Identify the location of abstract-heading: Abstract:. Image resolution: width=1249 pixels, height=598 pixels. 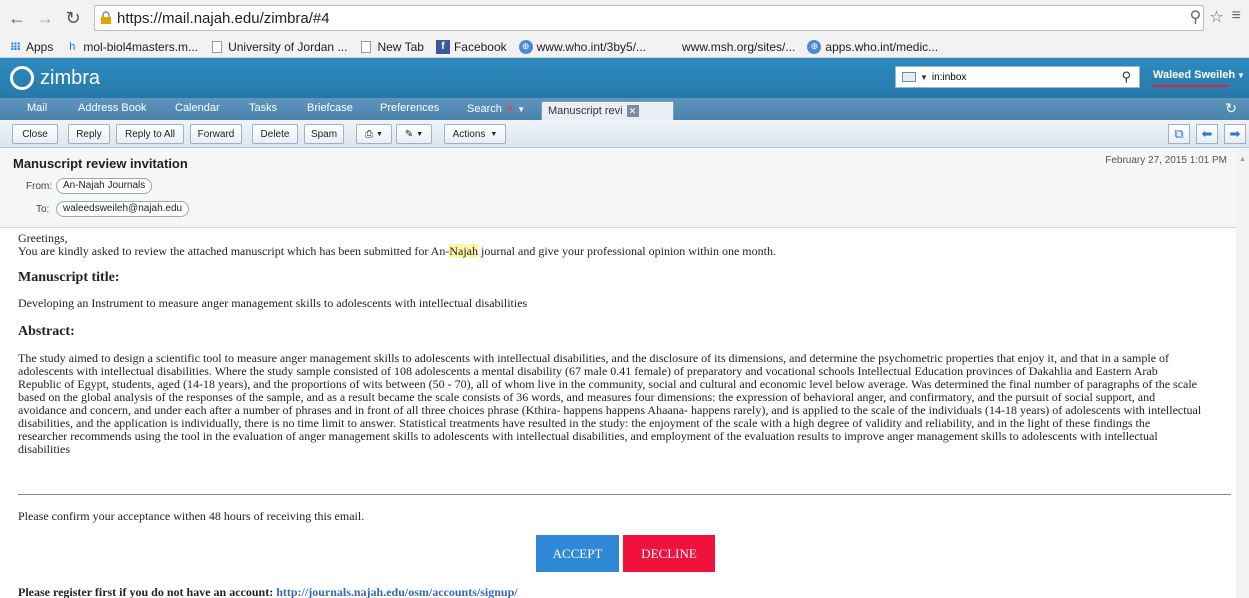
(46, 331).